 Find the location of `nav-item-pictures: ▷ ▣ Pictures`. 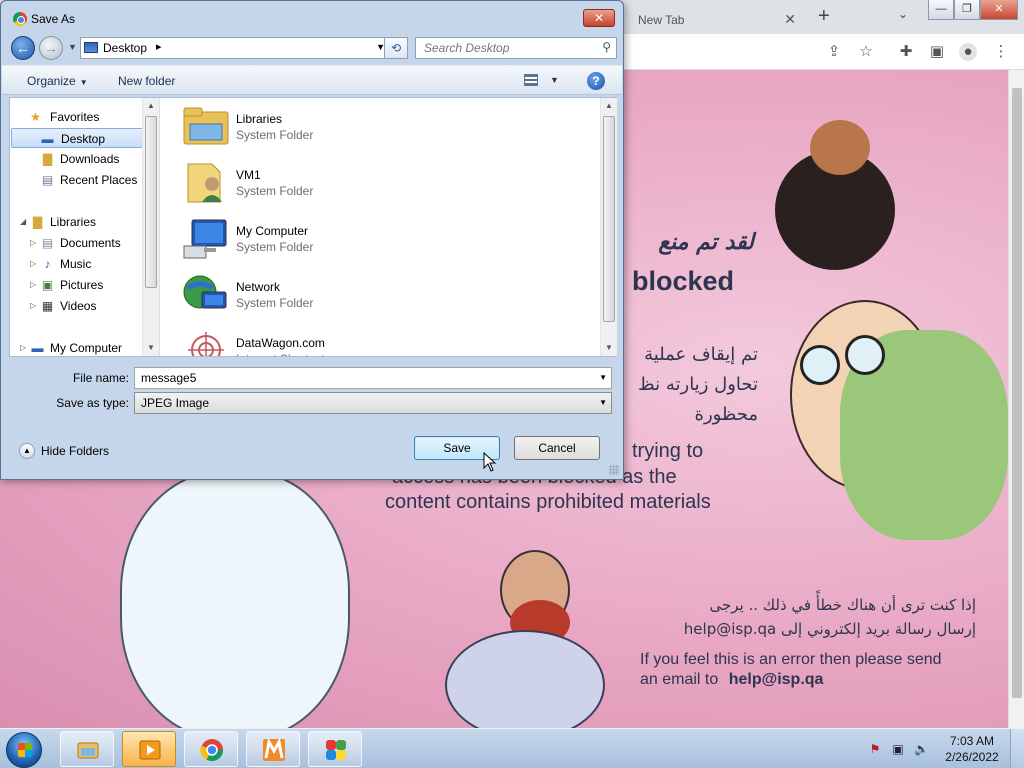

nav-item-pictures: ▷ ▣ Pictures is located at coordinates (81, 285).